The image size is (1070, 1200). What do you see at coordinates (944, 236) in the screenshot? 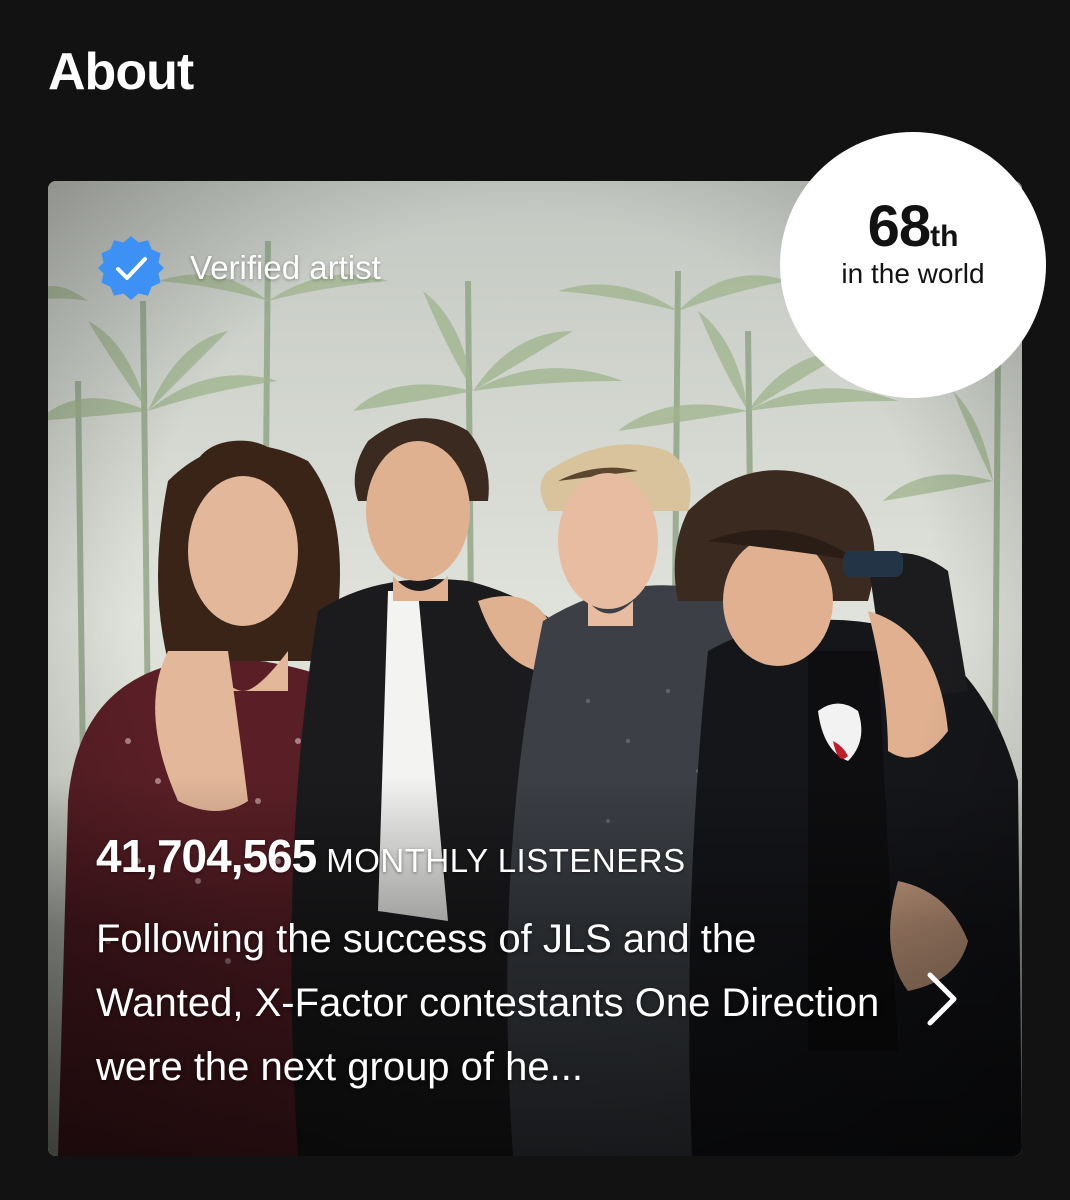
I see `world-rank-suffix: th` at bounding box center [944, 236].